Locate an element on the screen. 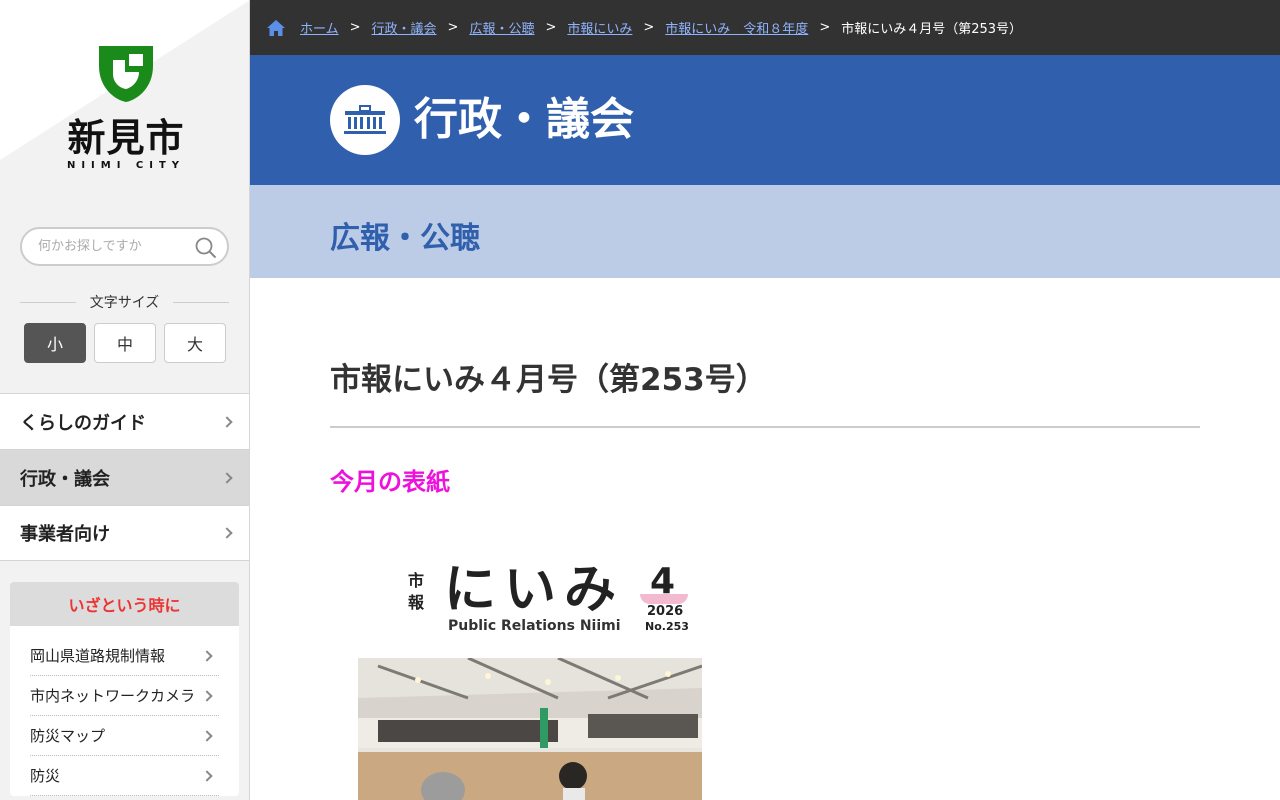 This screenshot has height=800, width=1280. emergency-title: いざという時に is located at coordinates (124, 604).